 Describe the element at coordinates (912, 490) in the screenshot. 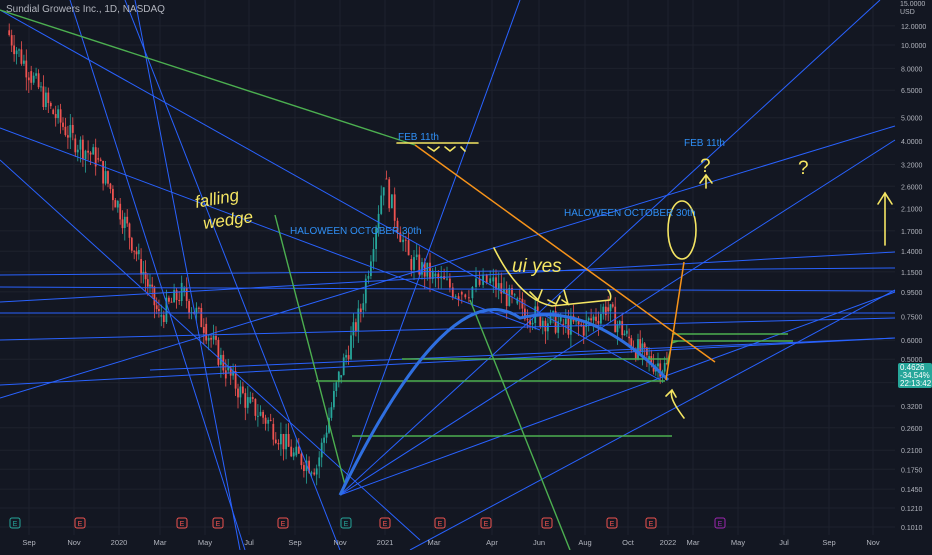

I see `price-tick-label: 0.1450` at that location.